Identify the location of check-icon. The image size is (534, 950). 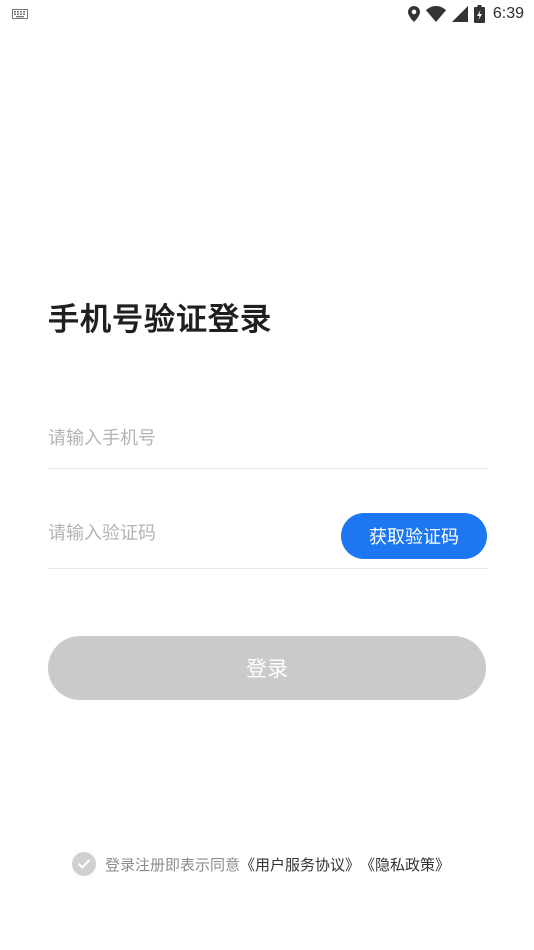
(84, 864).